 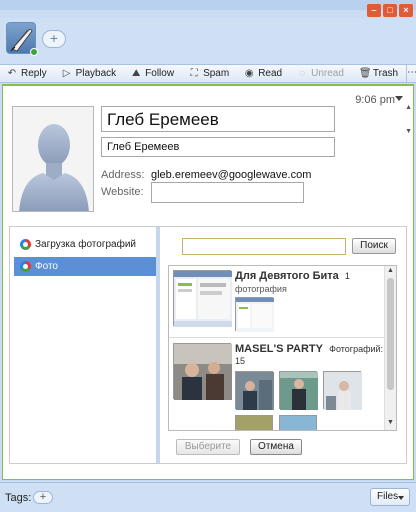 I want to click on window-controls: – □ ×, so click(x=390, y=10).